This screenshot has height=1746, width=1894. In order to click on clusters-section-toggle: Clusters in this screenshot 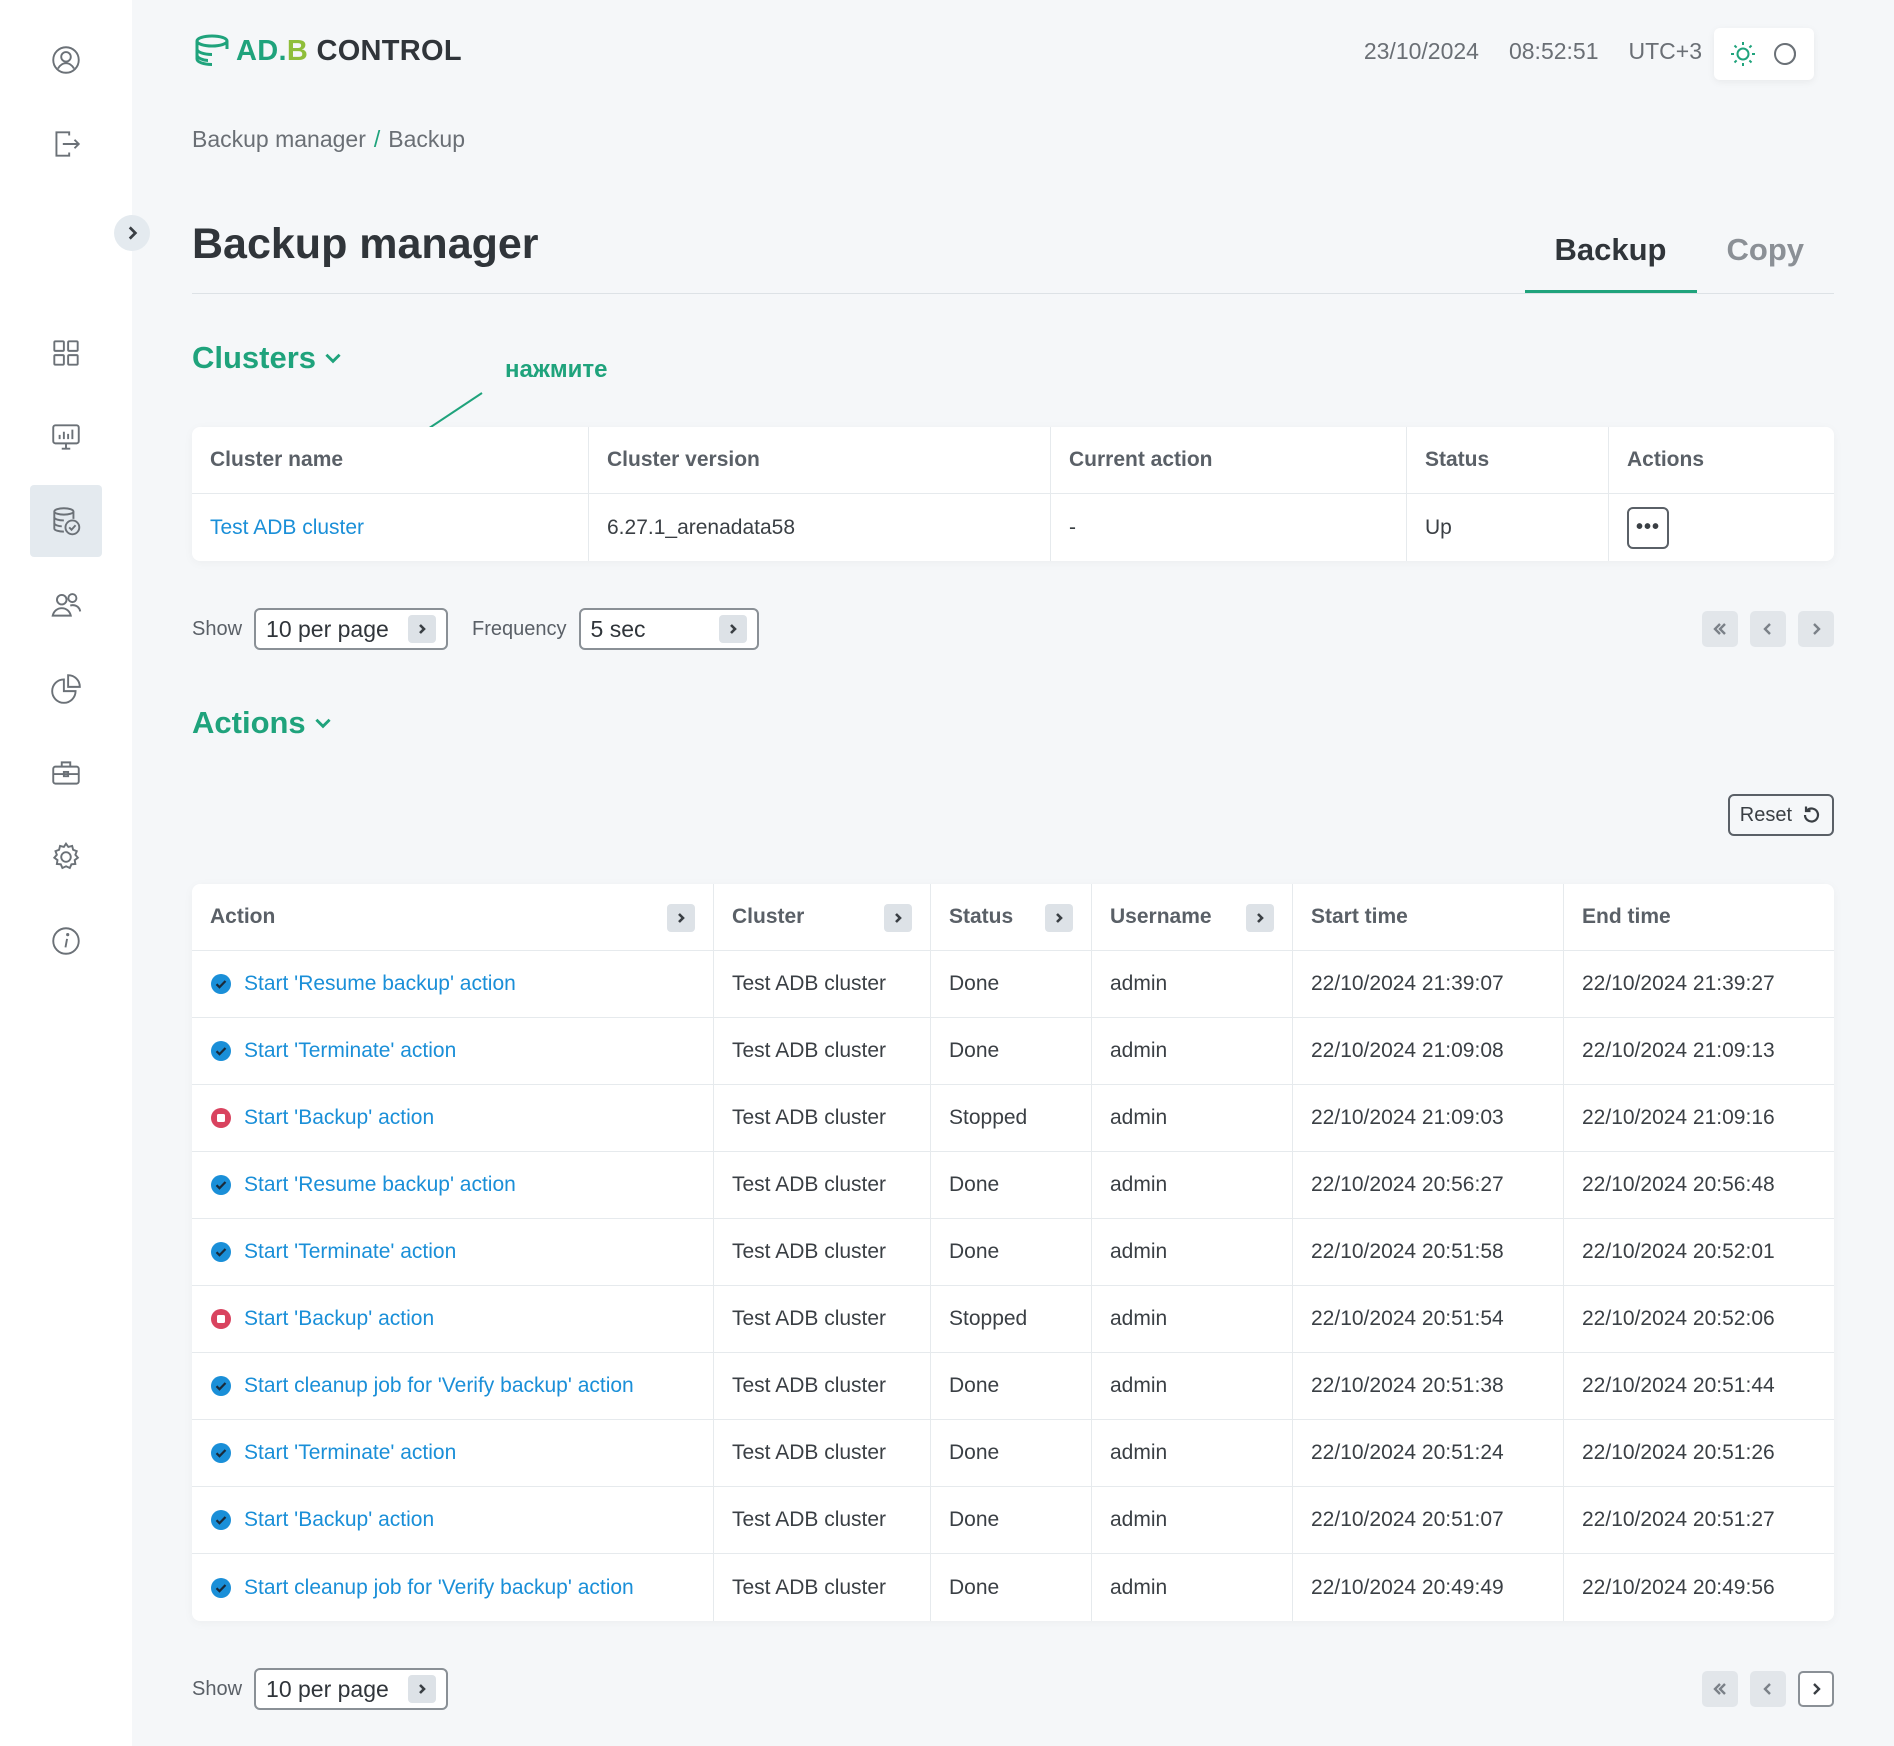, I will do `click(268, 358)`.